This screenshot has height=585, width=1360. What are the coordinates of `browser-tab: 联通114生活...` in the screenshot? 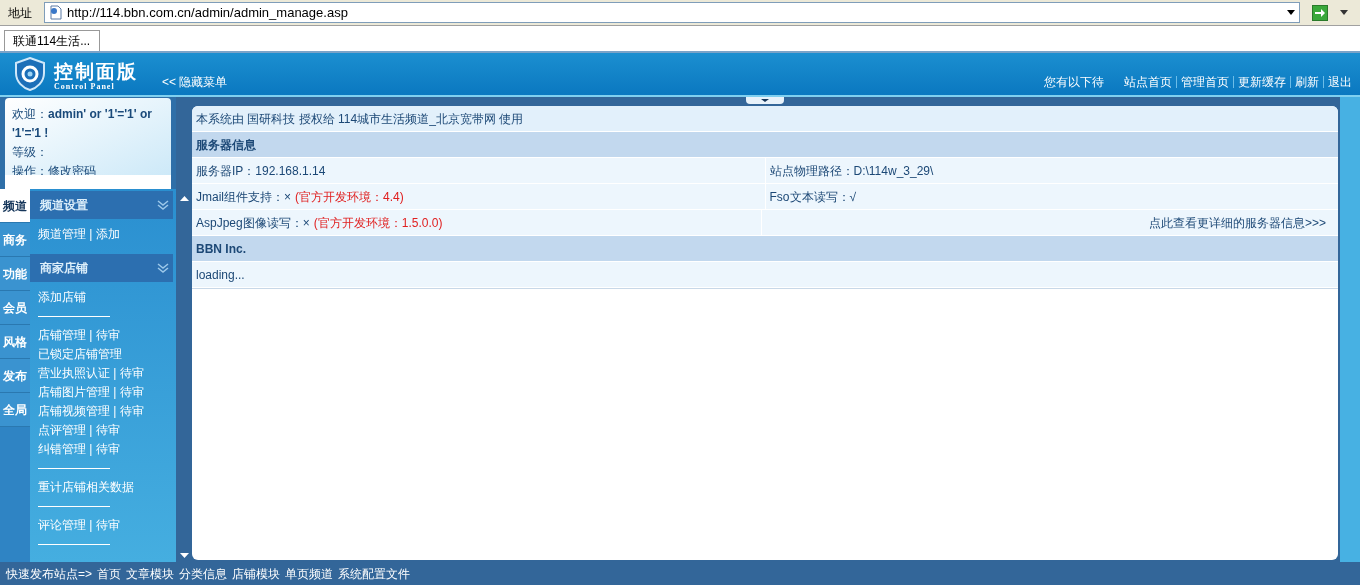 It's located at (52, 40).